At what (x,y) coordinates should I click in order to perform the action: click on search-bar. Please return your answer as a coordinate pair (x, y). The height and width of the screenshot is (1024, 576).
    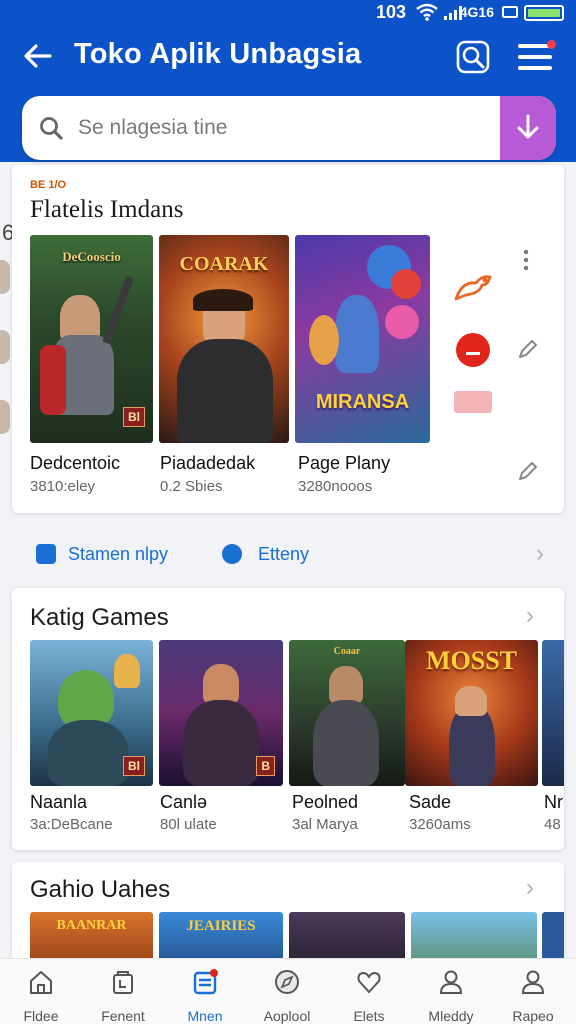
    Looking at the image, I should click on (289, 128).